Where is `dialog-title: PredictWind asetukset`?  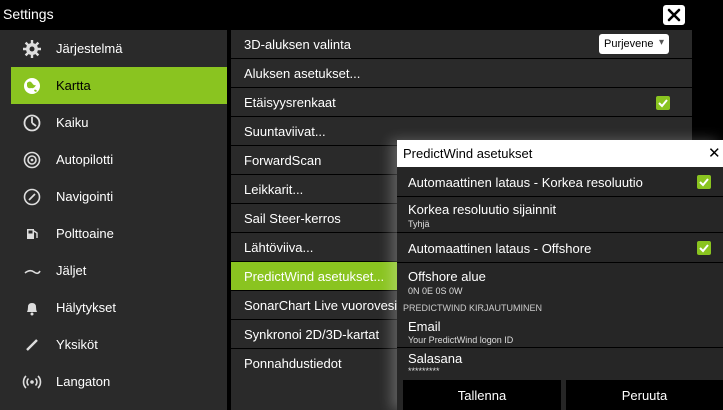
dialog-title: PredictWind asetukset is located at coordinates (468, 153).